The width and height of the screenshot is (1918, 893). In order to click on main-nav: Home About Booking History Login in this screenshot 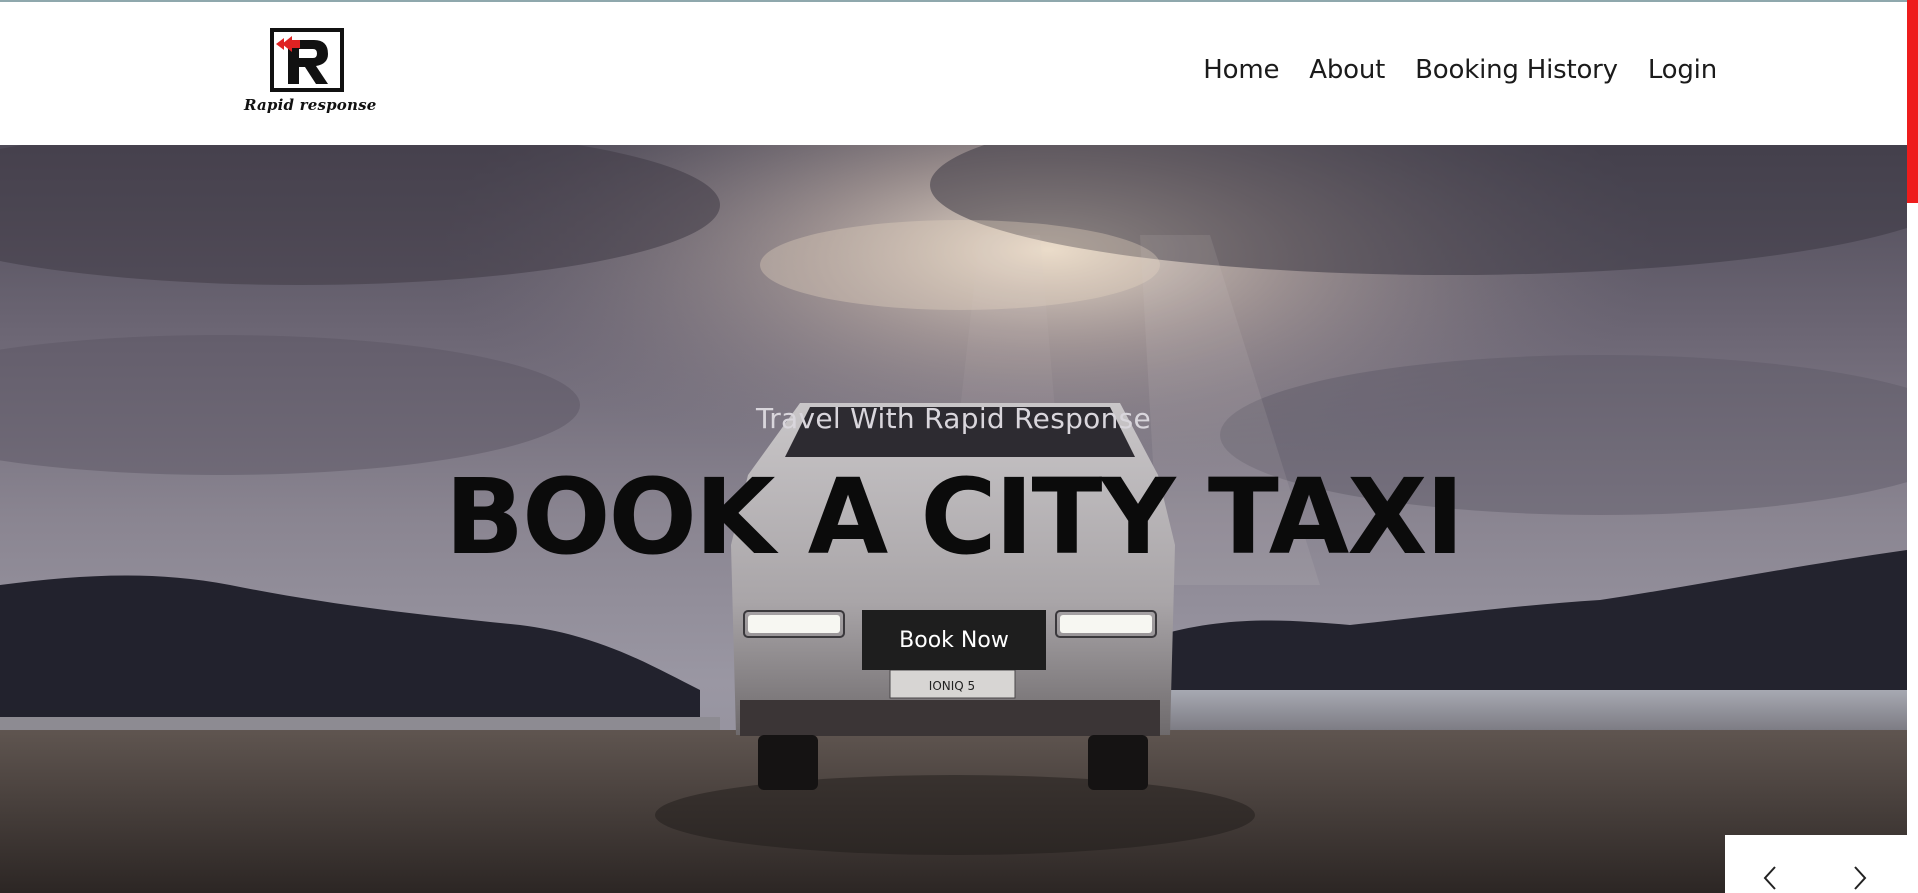, I will do `click(1460, 70)`.